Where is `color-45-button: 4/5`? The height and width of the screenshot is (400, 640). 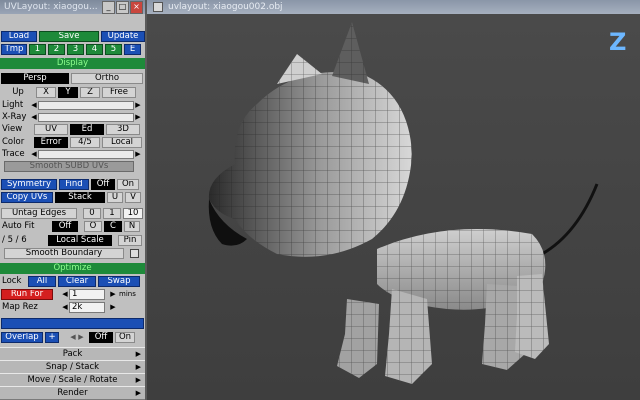
color-45-button: 4/5 is located at coordinates (85, 142).